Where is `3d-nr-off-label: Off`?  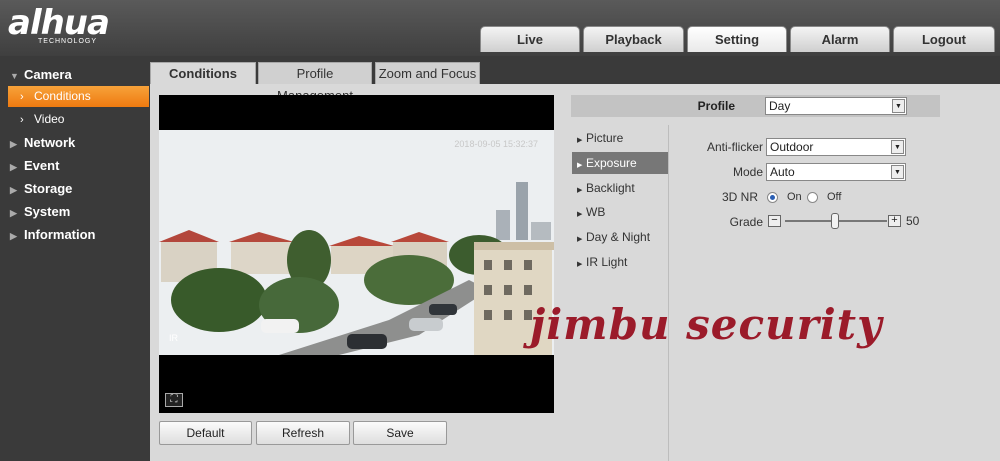
3d-nr-off-label: Off is located at coordinates (834, 197).